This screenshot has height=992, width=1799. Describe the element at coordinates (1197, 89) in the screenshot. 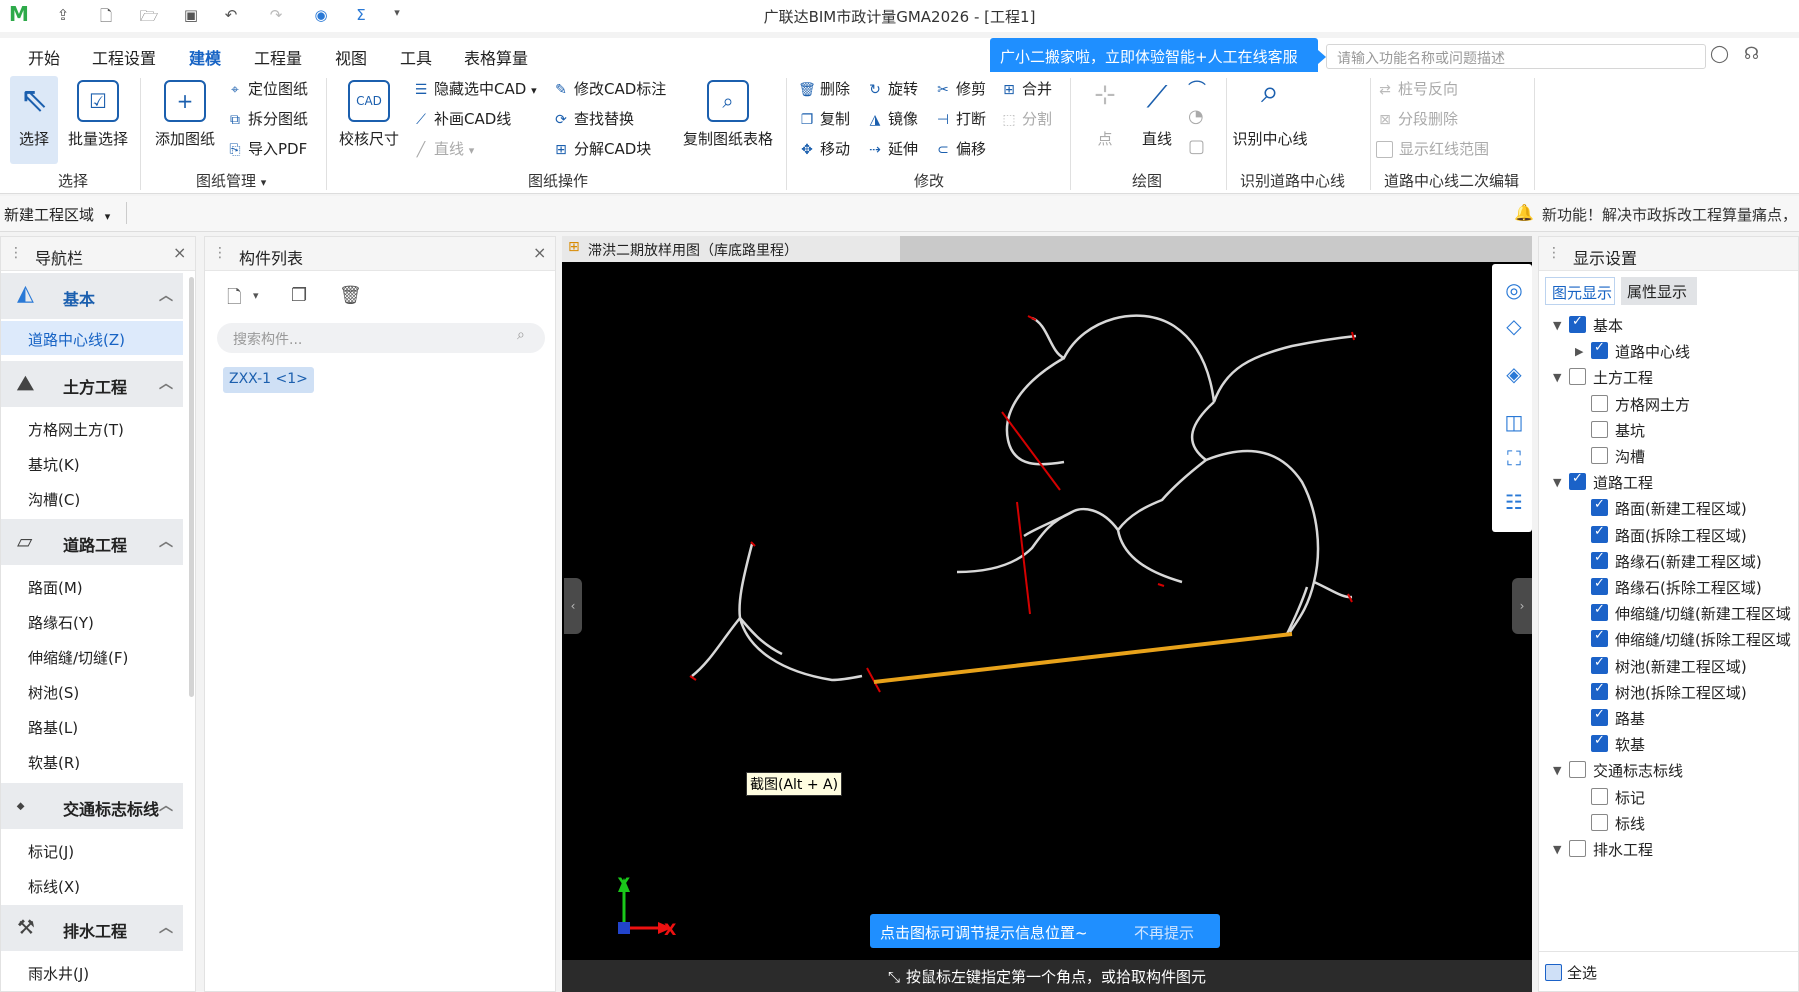

I see `arc-icon: ⌒` at that location.